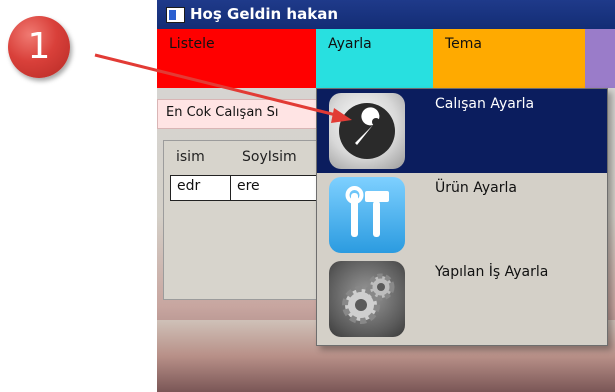 Image resolution: width=615 pixels, height=392 pixels. Describe the element at coordinates (462, 131) in the screenshot. I see `dropdown-item-calisan-ayarla: Calışan Ayarla` at that location.